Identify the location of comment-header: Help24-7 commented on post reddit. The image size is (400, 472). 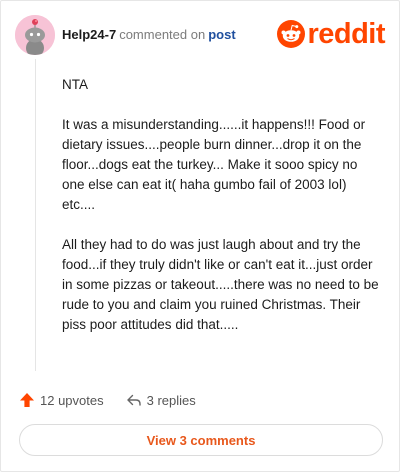
(200, 35).